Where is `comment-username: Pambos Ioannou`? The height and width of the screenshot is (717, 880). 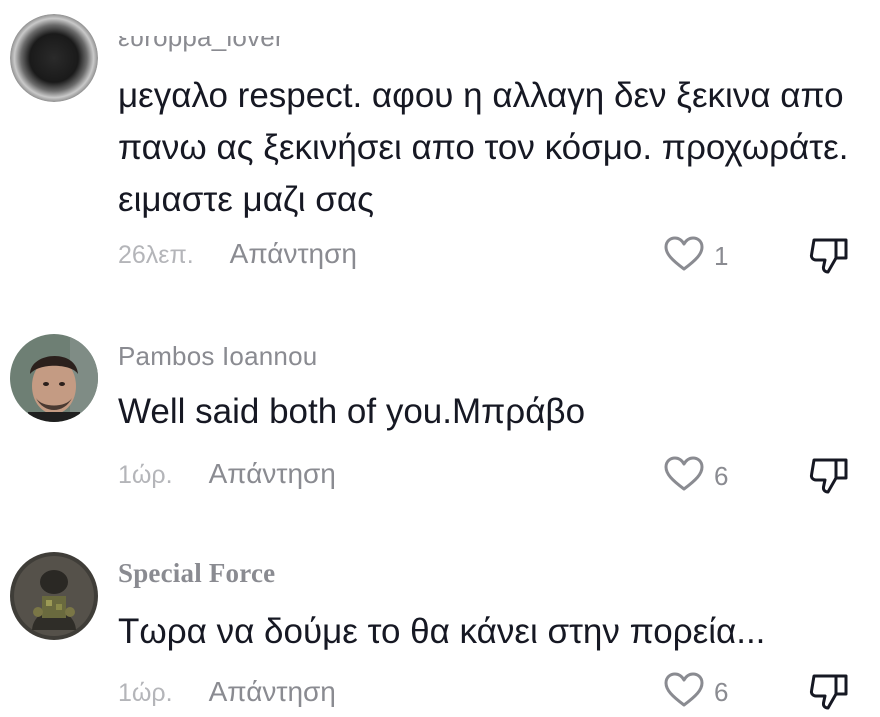 comment-username: Pambos Ioannou is located at coordinates (217, 356).